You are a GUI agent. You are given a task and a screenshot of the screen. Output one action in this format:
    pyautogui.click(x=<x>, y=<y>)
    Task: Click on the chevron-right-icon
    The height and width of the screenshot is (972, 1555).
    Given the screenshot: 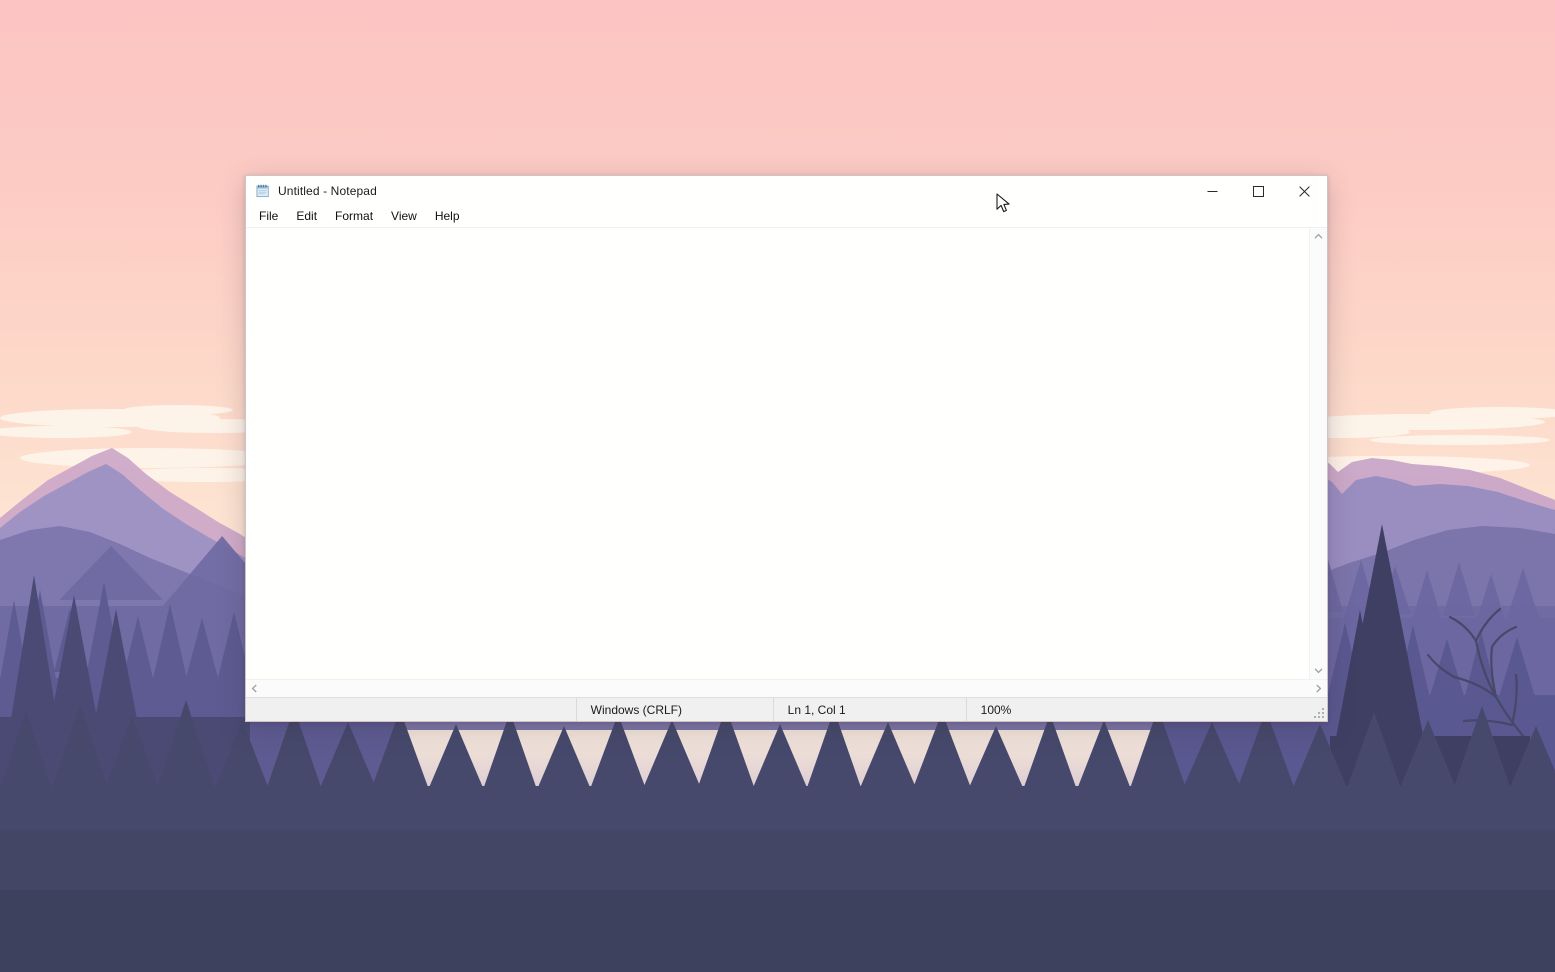 What is the action you would take?
    pyautogui.click(x=1319, y=688)
    